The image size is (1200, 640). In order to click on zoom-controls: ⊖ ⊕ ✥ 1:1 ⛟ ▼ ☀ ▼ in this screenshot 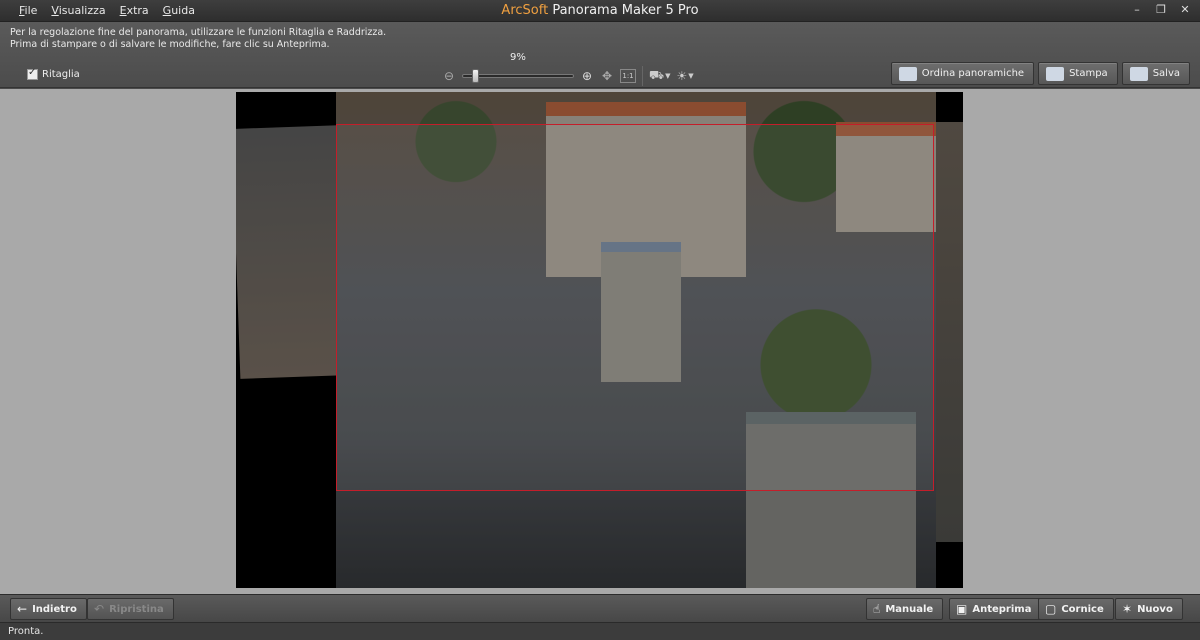, I will do `click(568, 76)`.